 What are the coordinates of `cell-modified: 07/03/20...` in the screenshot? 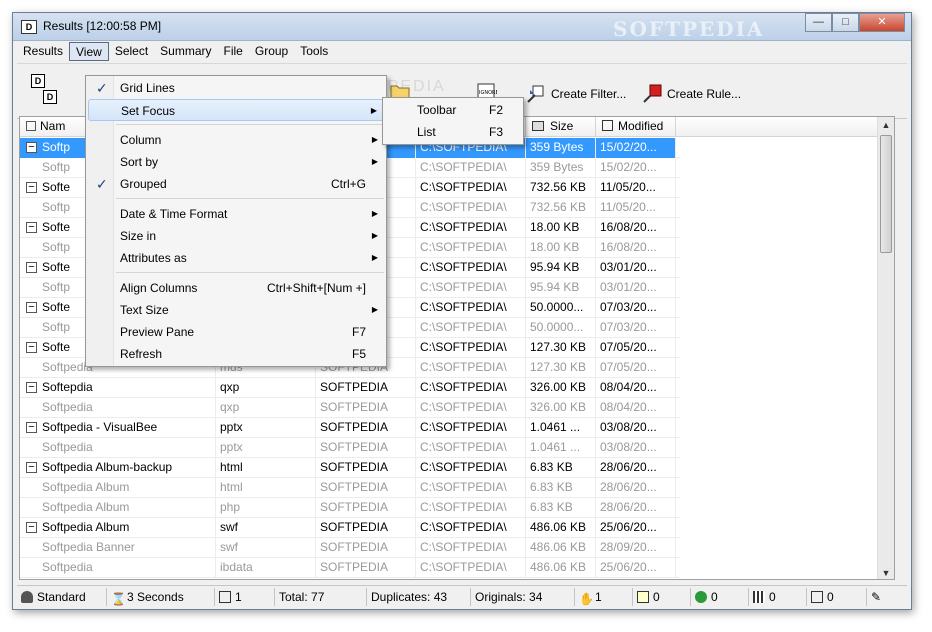 It's located at (636, 308).